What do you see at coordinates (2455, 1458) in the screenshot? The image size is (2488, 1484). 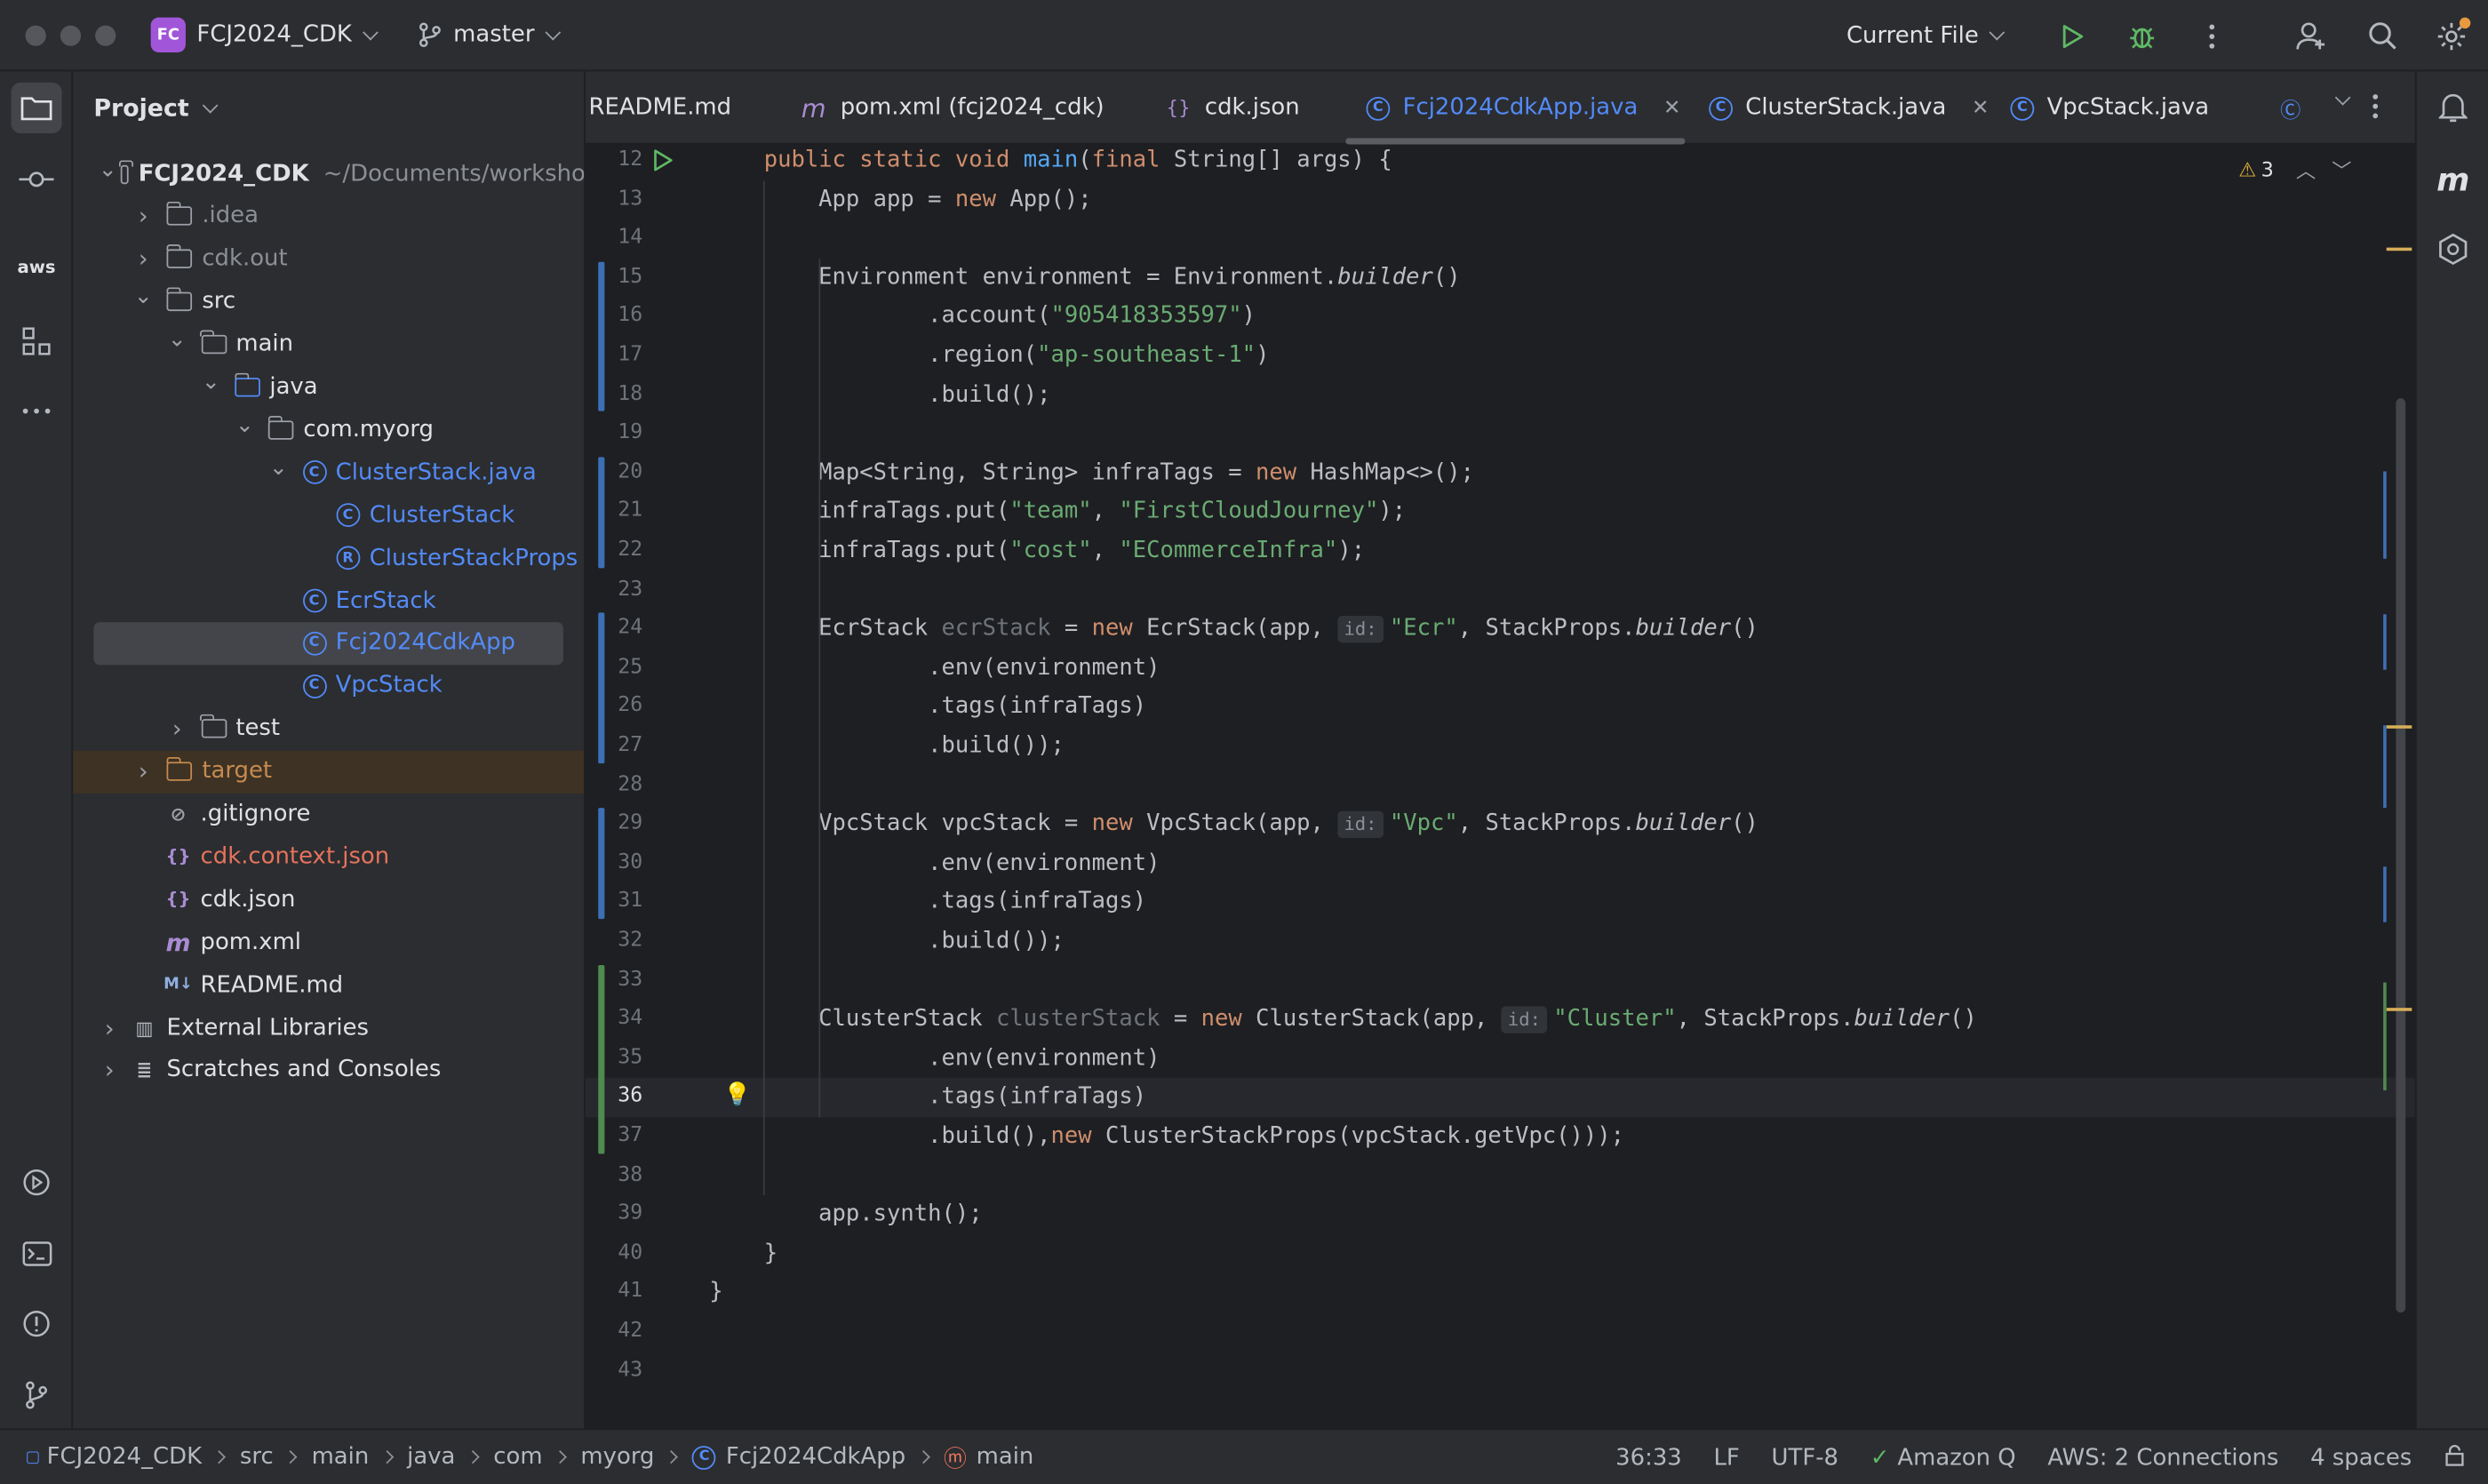 I see `read-only-lock-icon` at bounding box center [2455, 1458].